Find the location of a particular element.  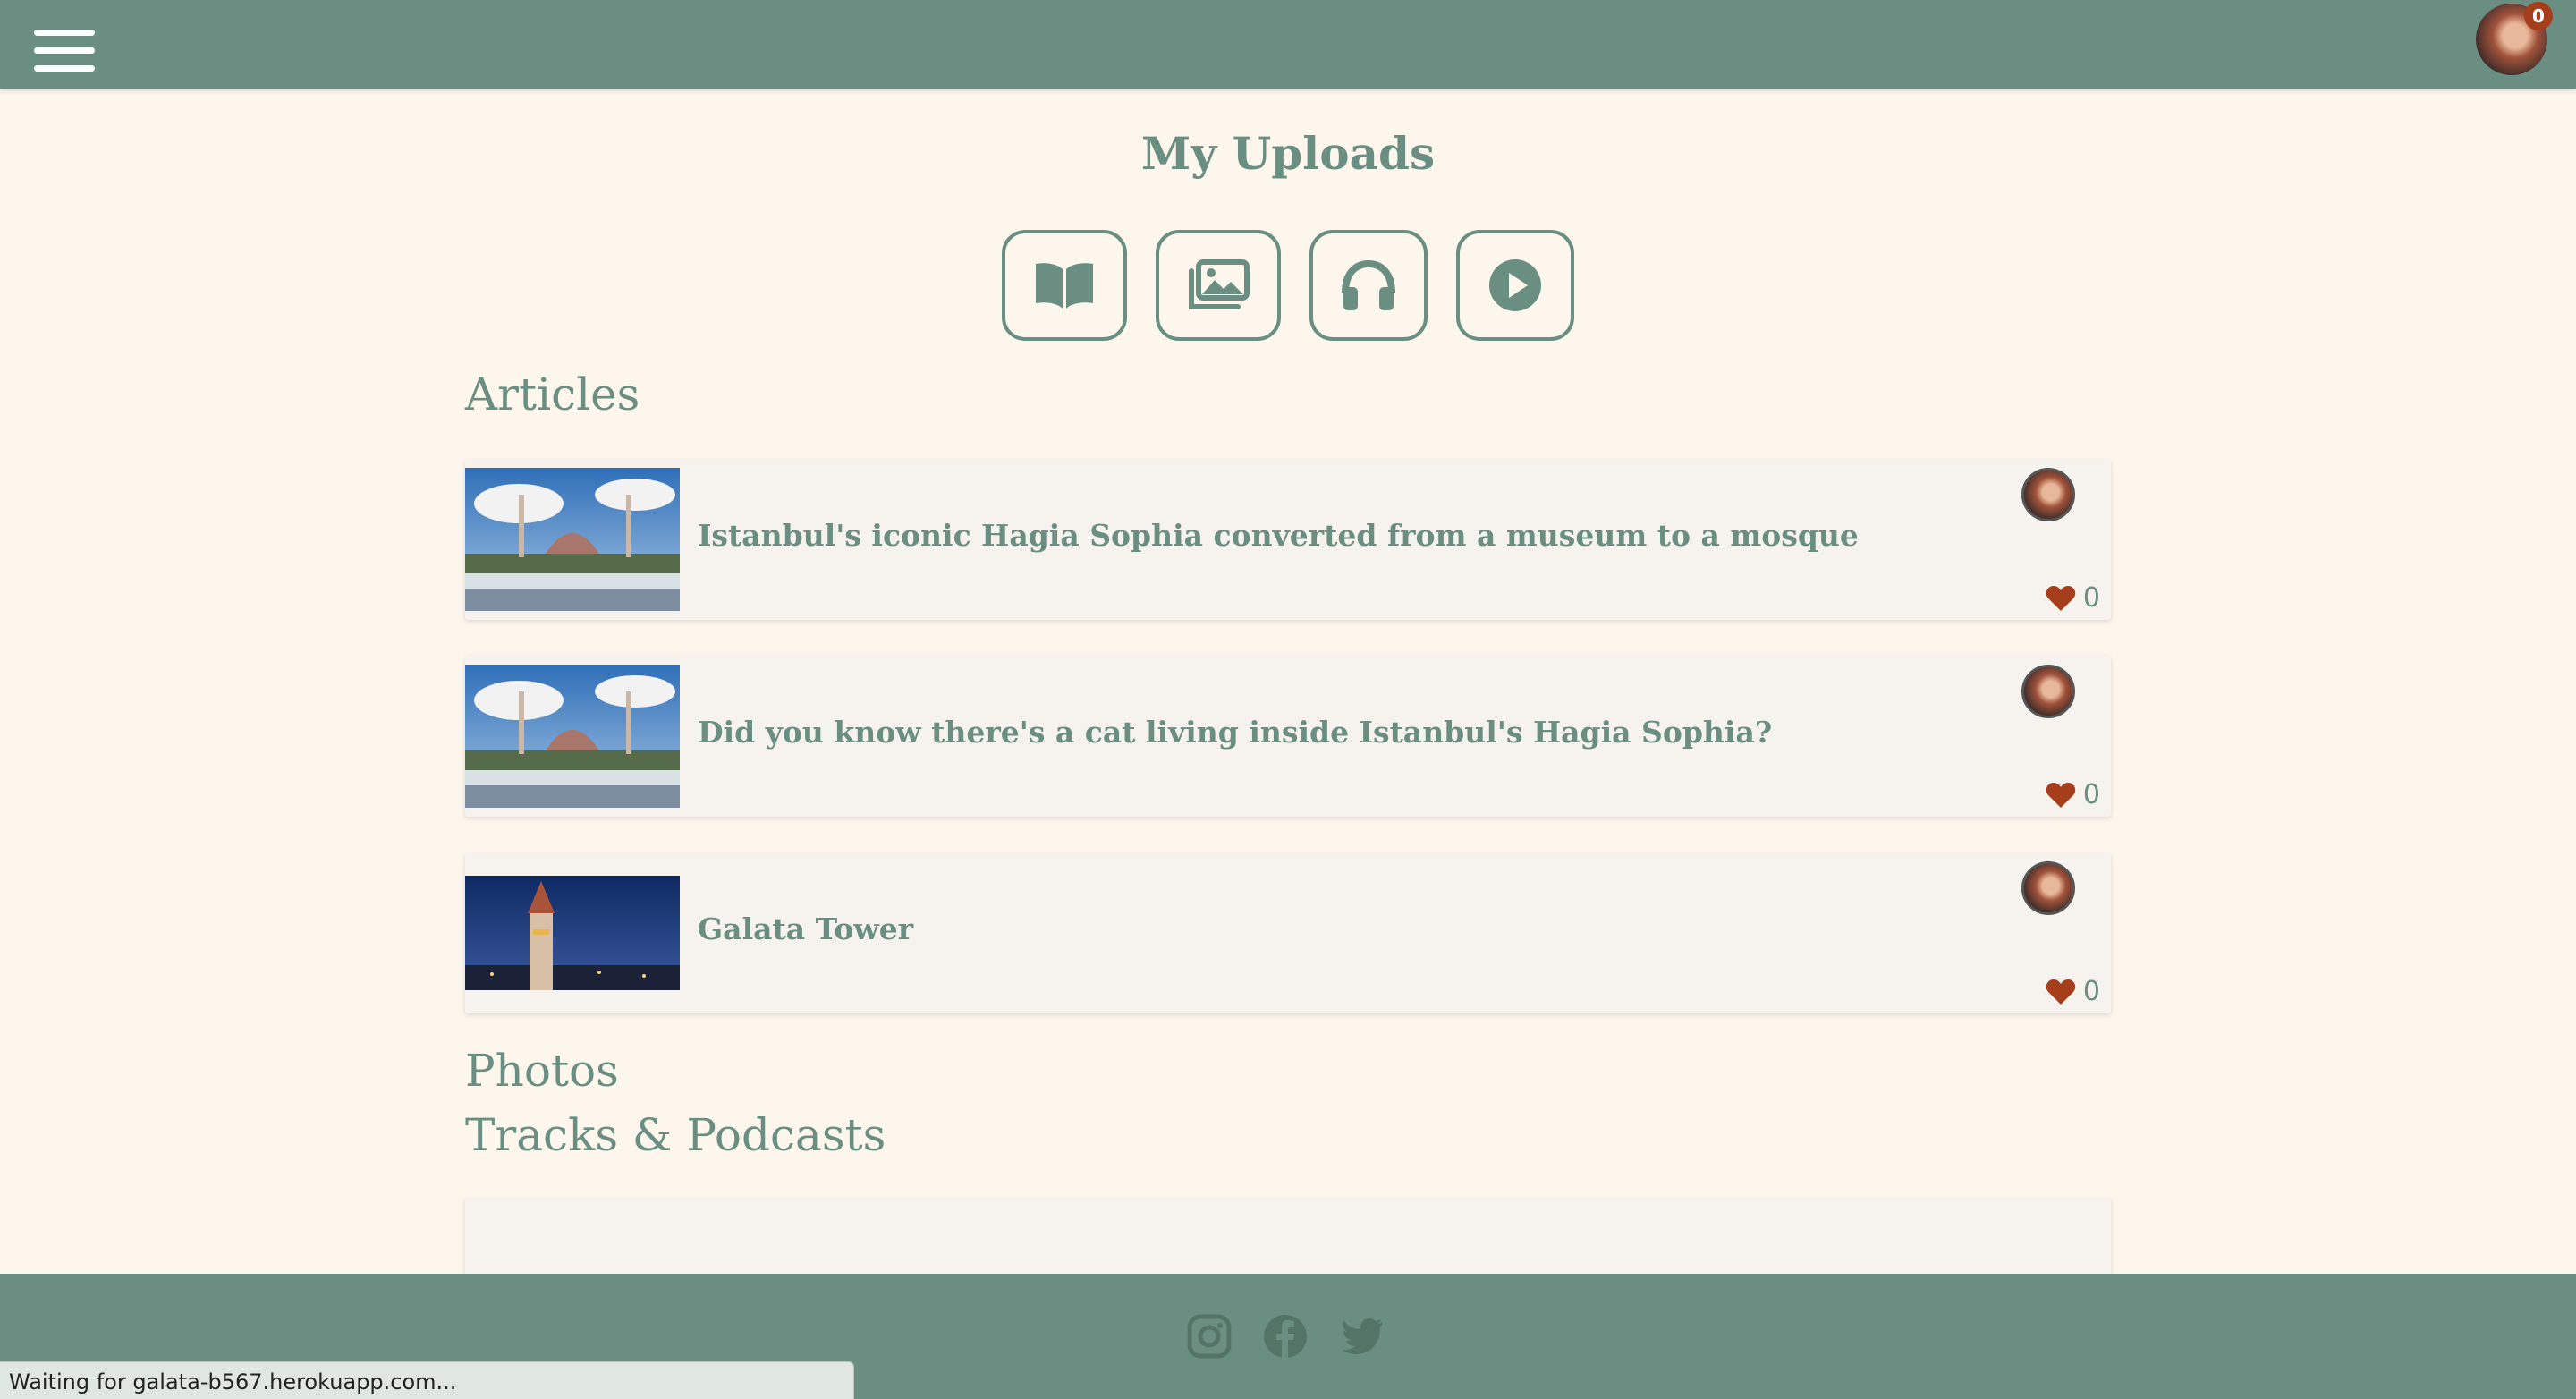

filter-tracks-button is located at coordinates (1368, 285).